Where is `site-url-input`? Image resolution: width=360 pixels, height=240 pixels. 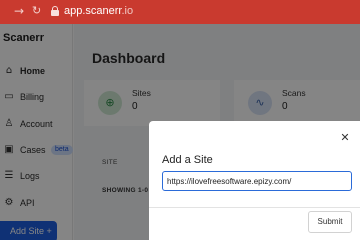
site-url-input is located at coordinates (257, 181).